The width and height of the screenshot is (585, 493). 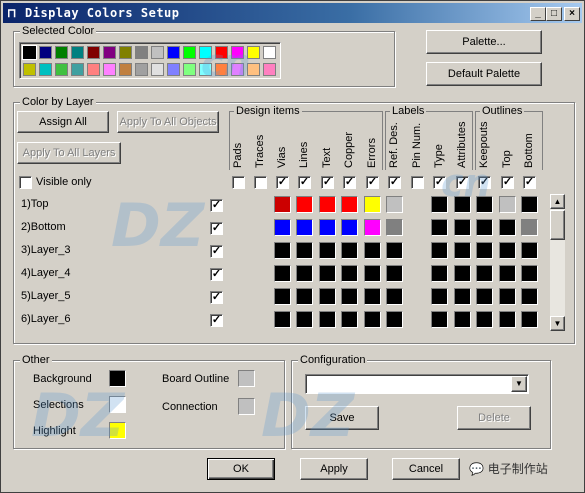 What do you see at coordinates (241, 469) in the screenshot?
I see `ok-button: OK` at bounding box center [241, 469].